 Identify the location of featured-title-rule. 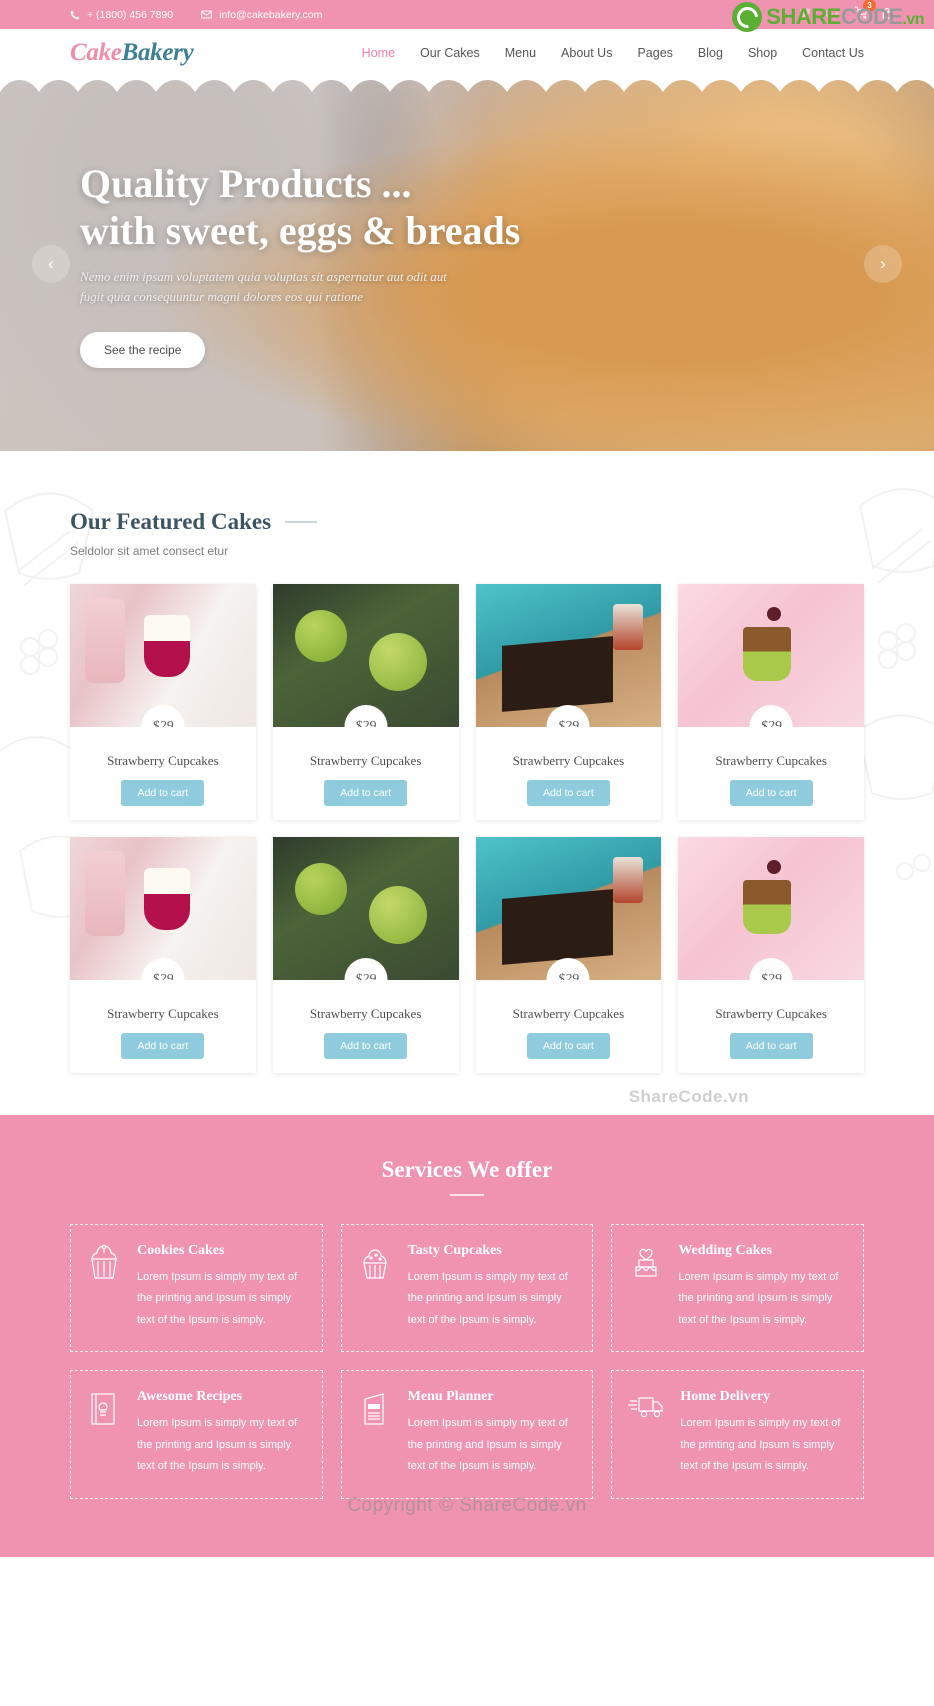
(301, 522).